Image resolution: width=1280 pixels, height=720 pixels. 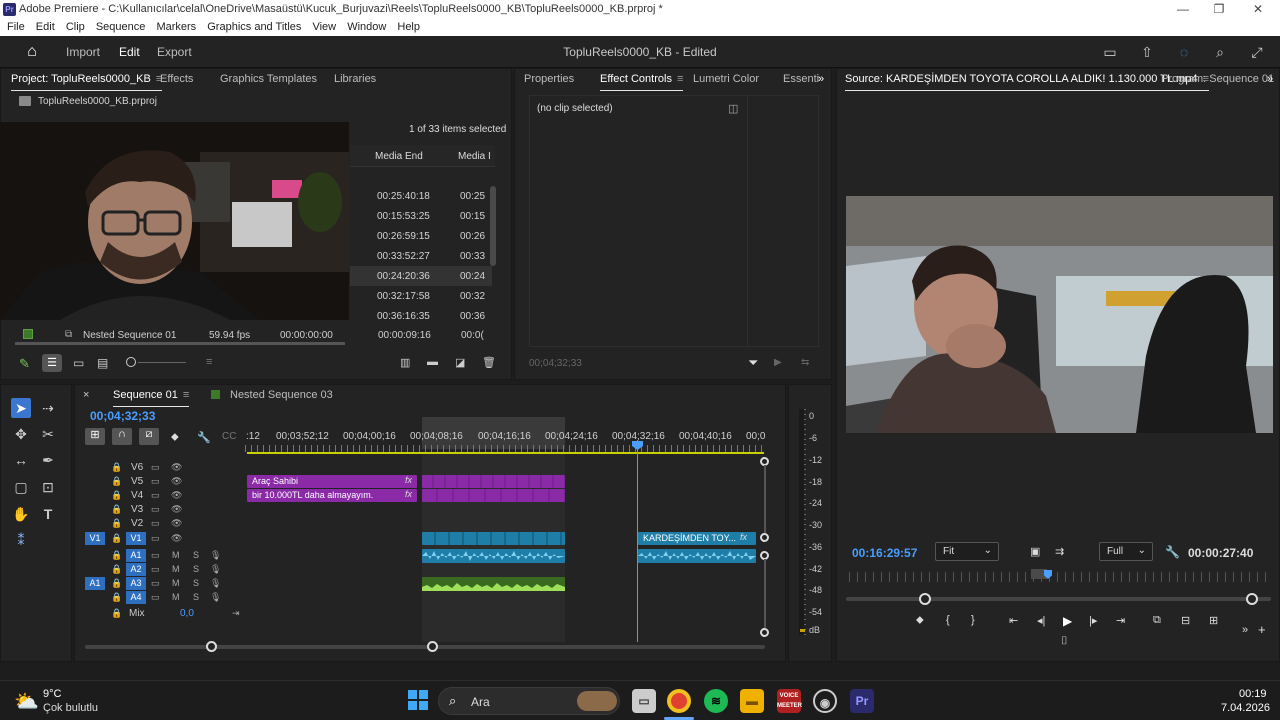 I want to click on clock-time: 00:19, so click(x=1253, y=694).